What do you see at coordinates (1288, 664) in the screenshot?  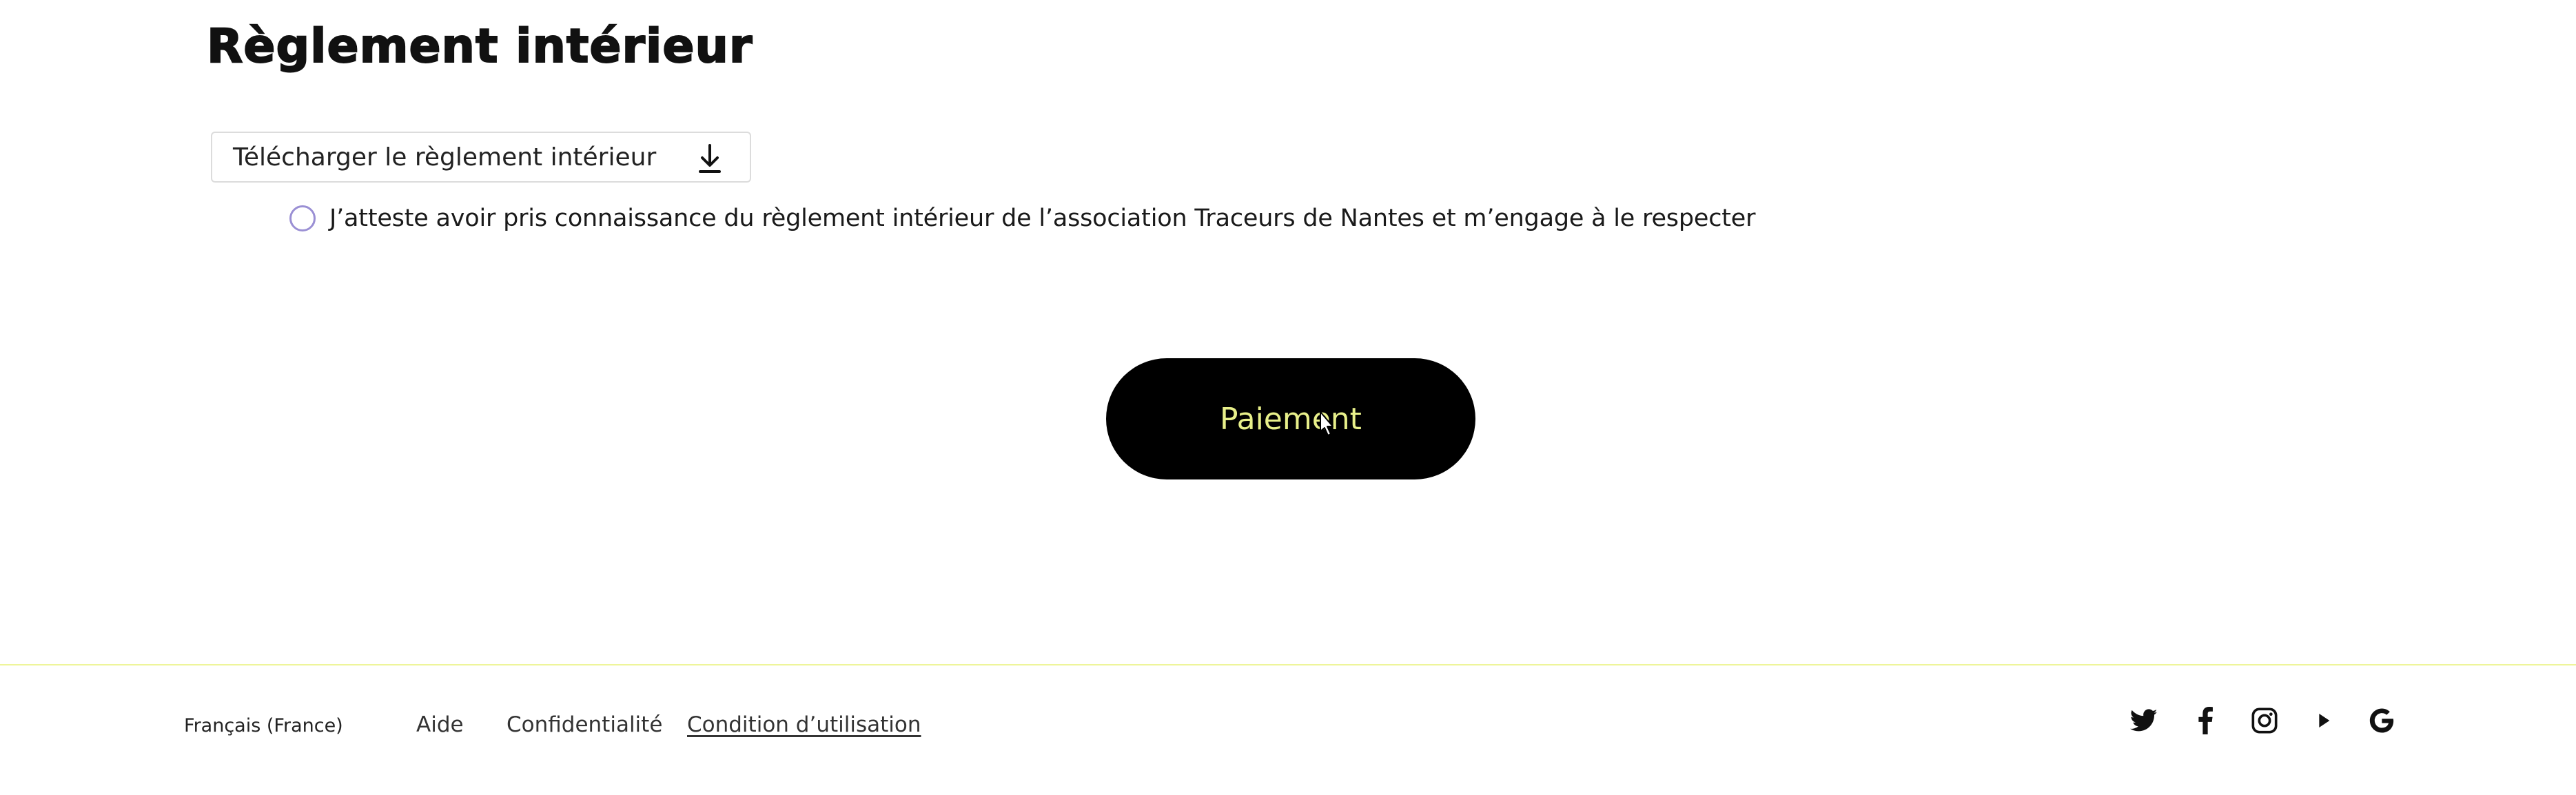 I see `footer-divider` at bounding box center [1288, 664].